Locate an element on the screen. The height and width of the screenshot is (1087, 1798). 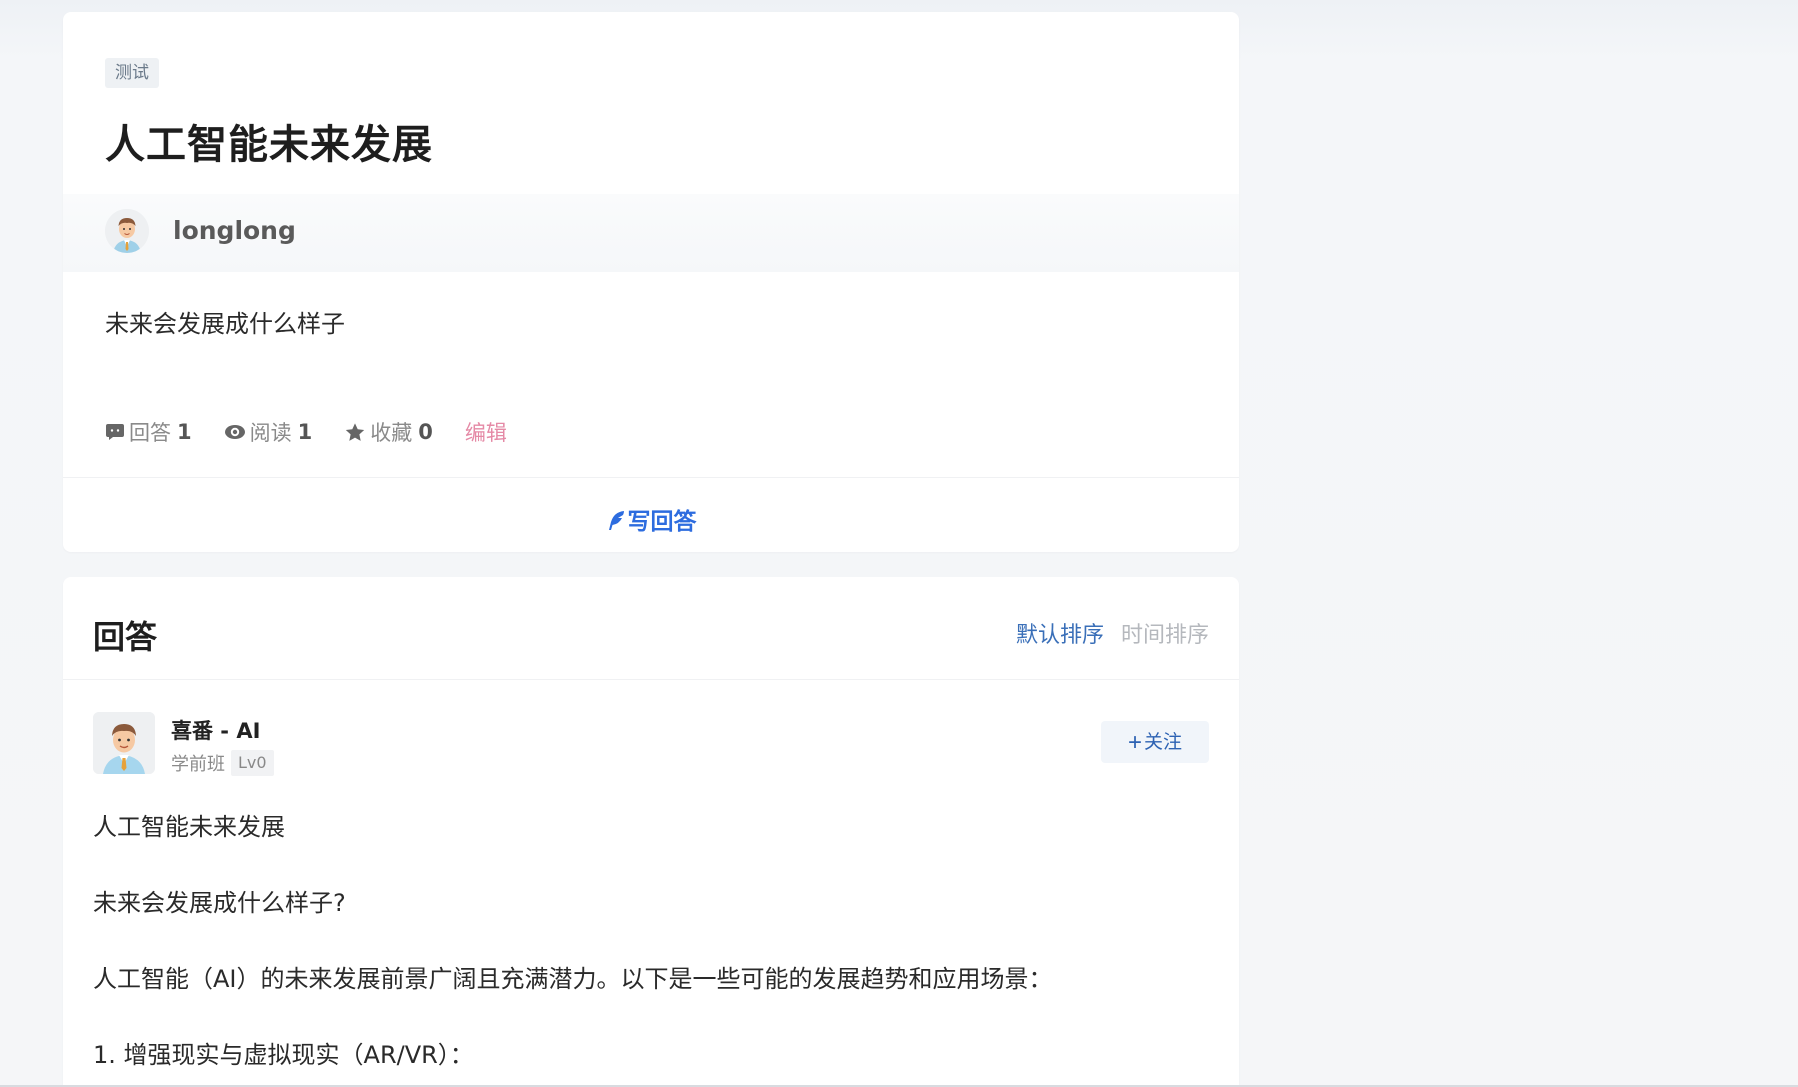
comment-icon is located at coordinates (115, 432).